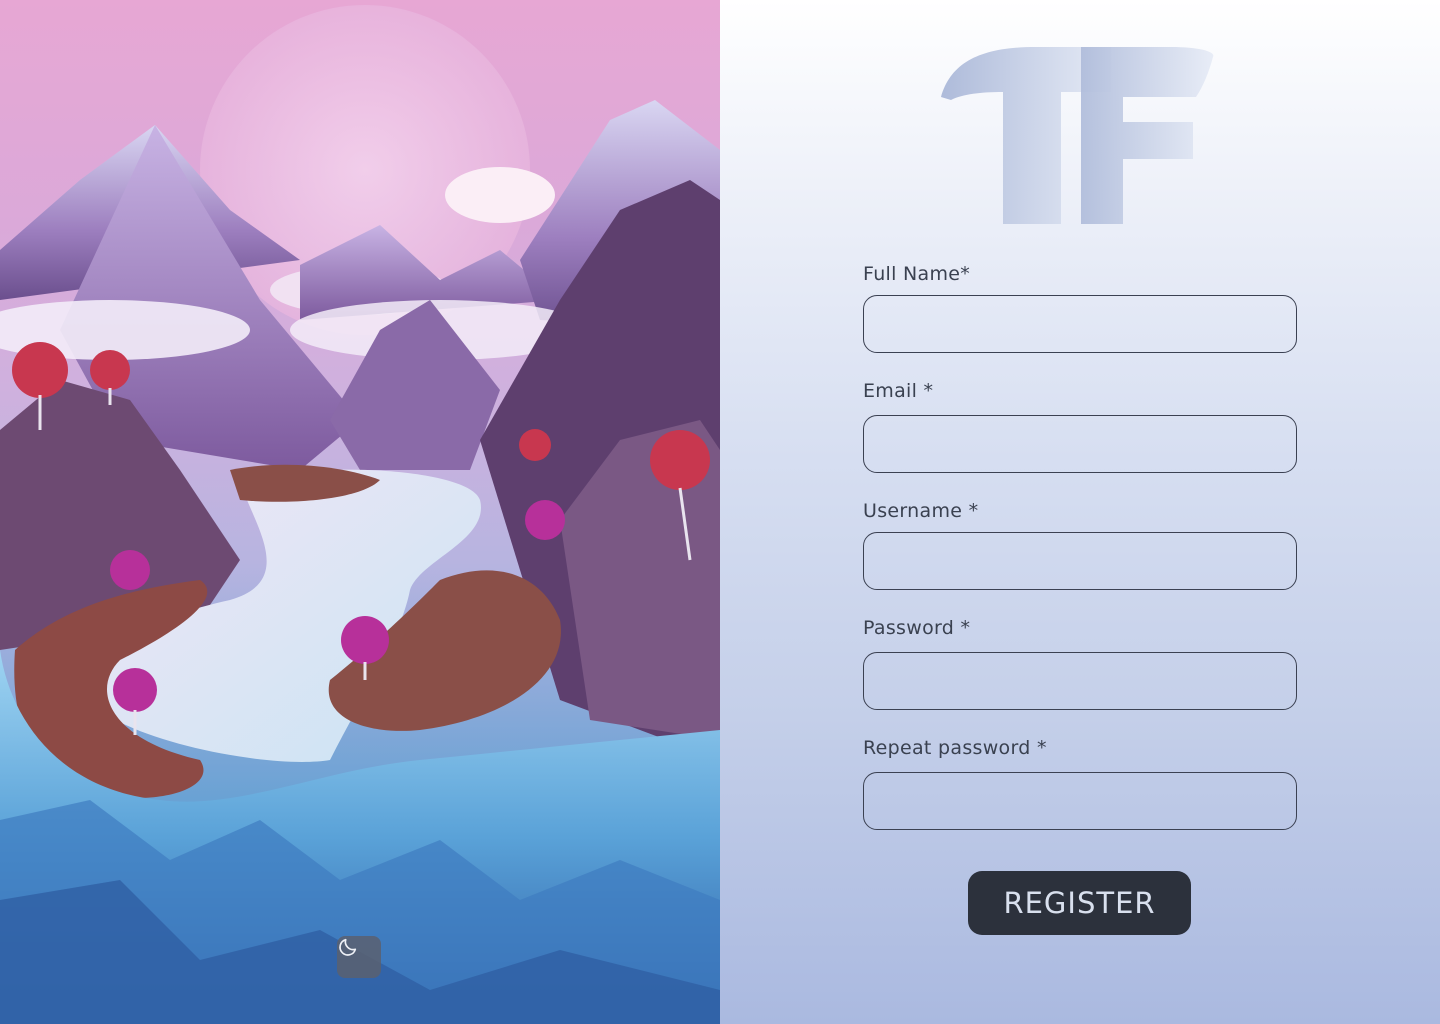  What do you see at coordinates (898, 391) in the screenshot?
I see `email-label: Email *` at bounding box center [898, 391].